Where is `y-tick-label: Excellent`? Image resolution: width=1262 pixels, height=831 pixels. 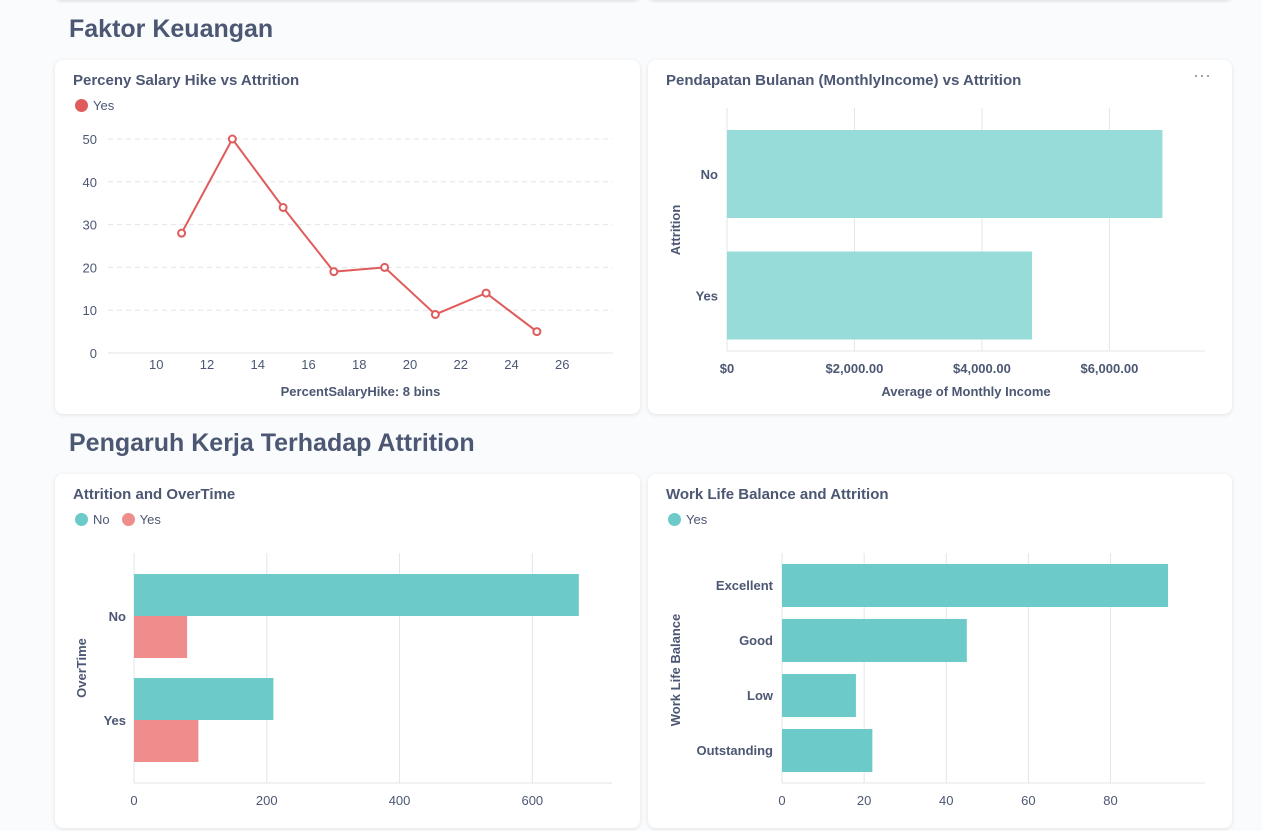
y-tick-label: Excellent is located at coordinates (745, 585).